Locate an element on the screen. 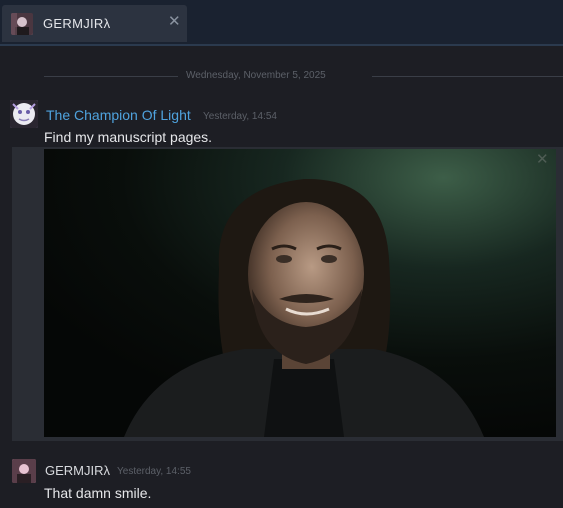 The image size is (563, 508). message-timestamp: Yesterday, 14:54 is located at coordinates (240, 116).